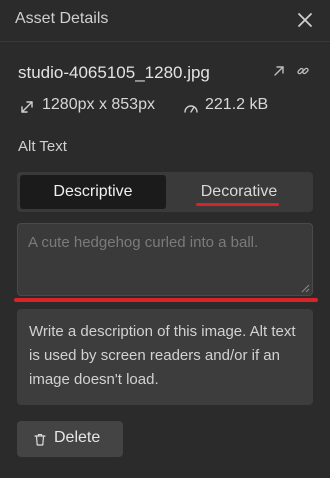 Image resolution: width=330 pixels, height=478 pixels. What do you see at coordinates (93, 192) in the screenshot?
I see `tab-descriptive: Descriptive` at bounding box center [93, 192].